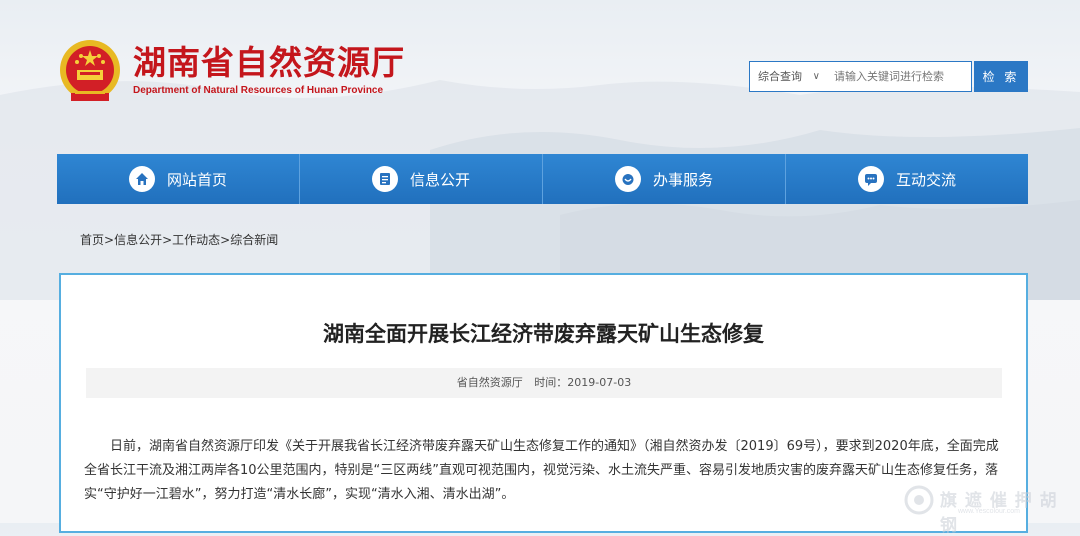 The image size is (1080, 536). I want to click on breadcrumb-news: 综合新闻, so click(254, 240).